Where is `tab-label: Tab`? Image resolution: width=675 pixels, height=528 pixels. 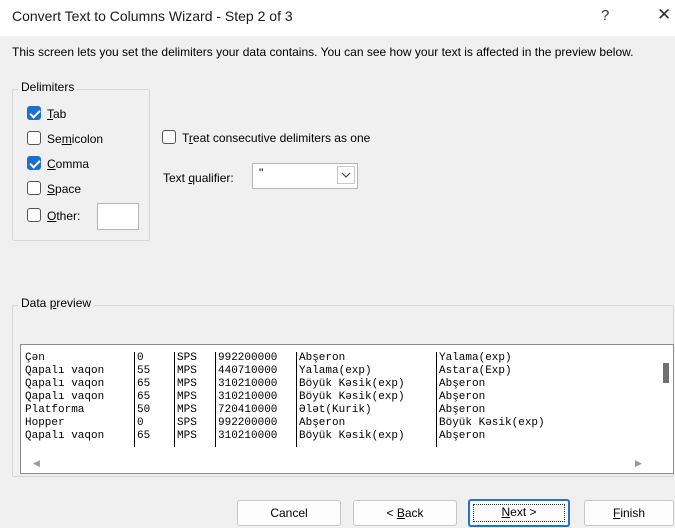
tab-label: Tab is located at coordinates (57, 114).